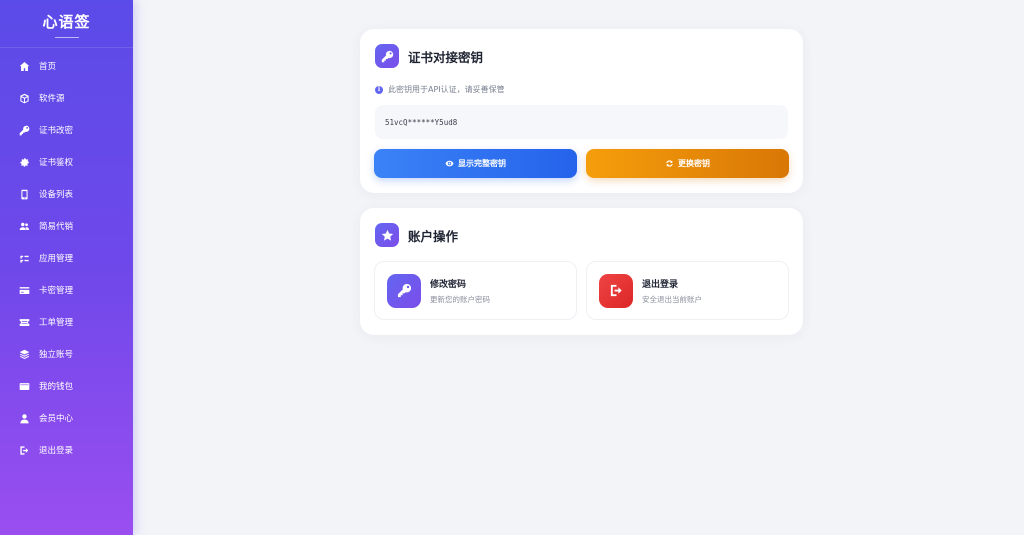 The height and width of the screenshot is (535, 1024). What do you see at coordinates (433, 236) in the screenshot?
I see `card-title: 账户操作` at bounding box center [433, 236].